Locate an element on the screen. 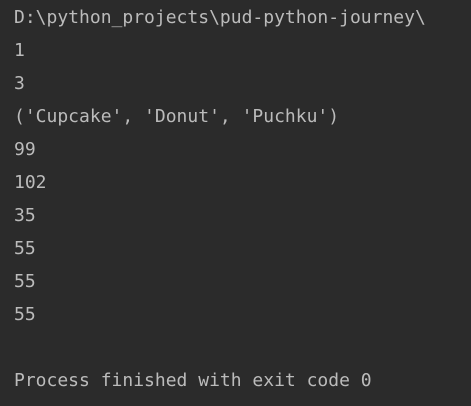  output-line: ('Cupcake', 'Donut', 'Puchku') is located at coordinates (177, 116).